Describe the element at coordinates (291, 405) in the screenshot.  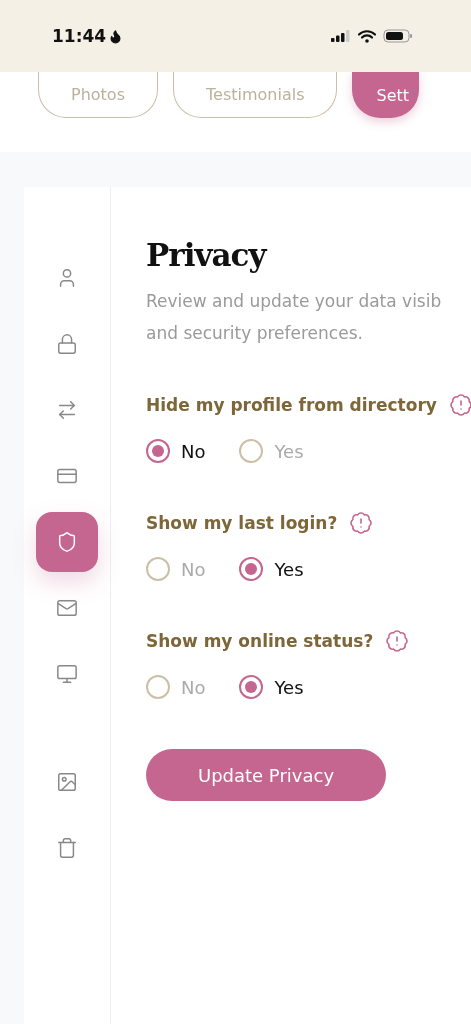
I see `question-label: Hide my profile from directory` at that location.